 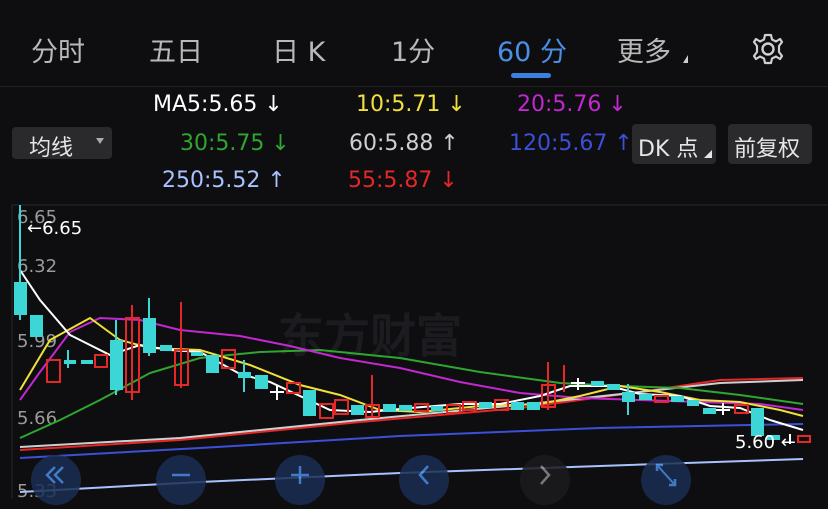 What do you see at coordinates (100, 141) in the screenshot?
I see `ma-select-caret-icon` at bounding box center [100, 141].